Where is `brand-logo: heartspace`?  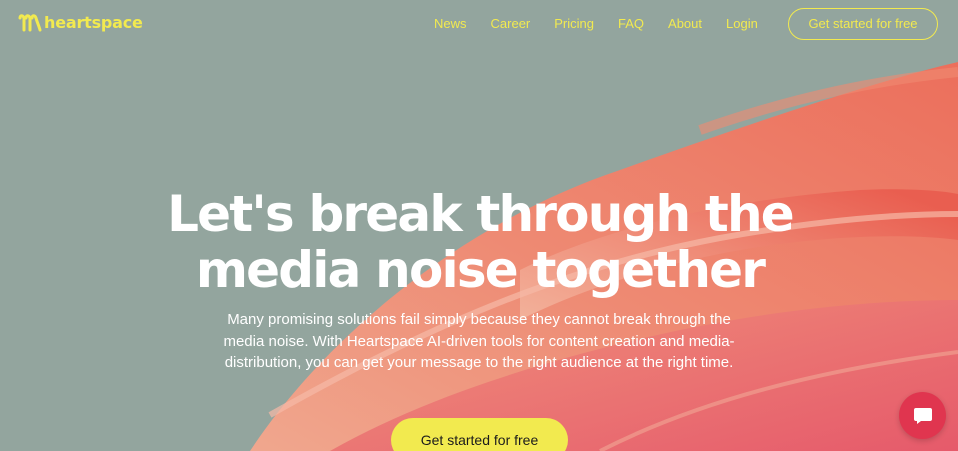
brand-logo: heartspace is located at coordinates (80, 23).